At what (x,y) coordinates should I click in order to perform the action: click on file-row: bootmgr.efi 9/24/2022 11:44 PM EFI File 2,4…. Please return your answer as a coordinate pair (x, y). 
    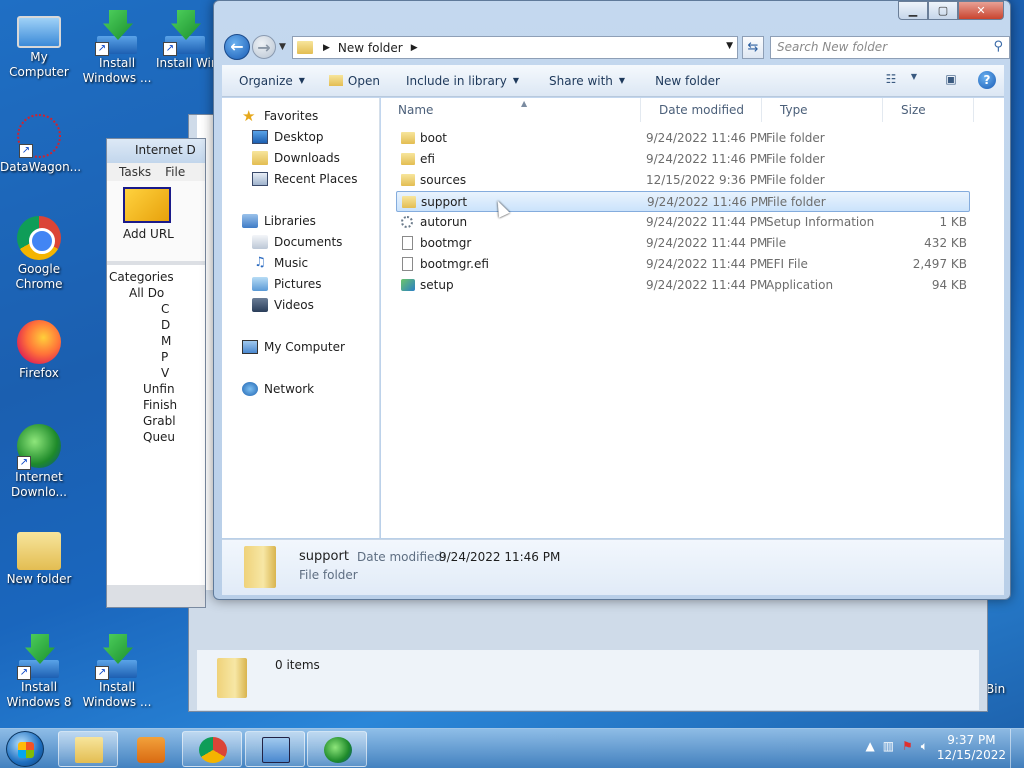
    Looking at the image, I should click on (683, 264).